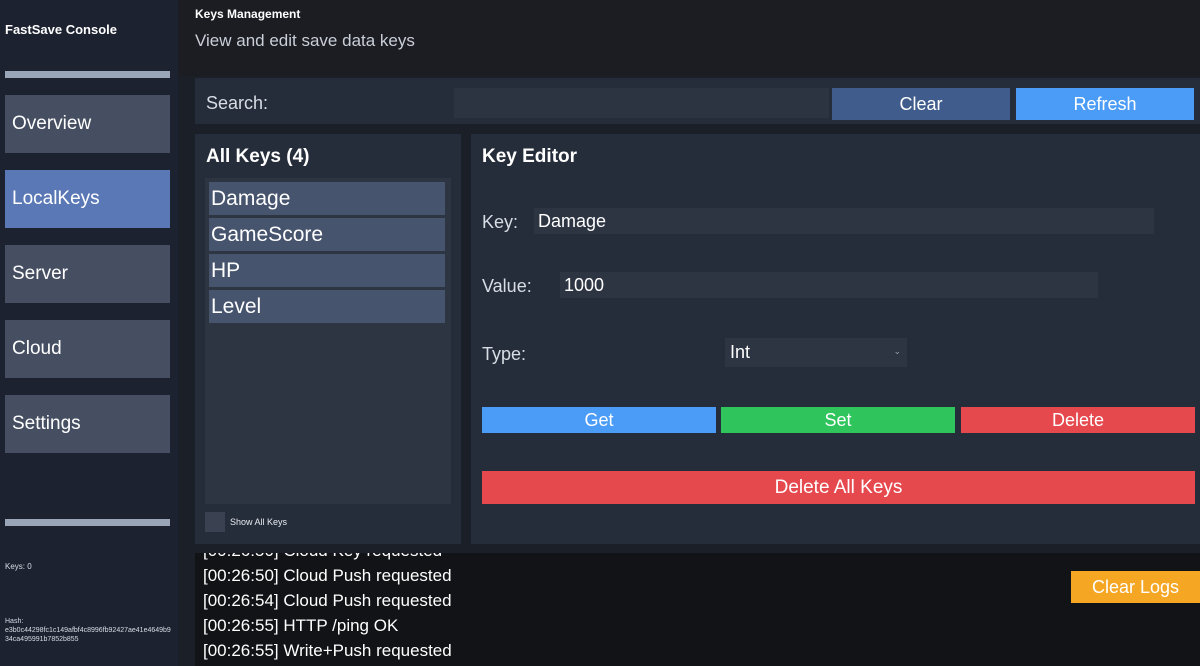  I want to click on show-all-keys-toggle: Show All Keys, so click(246, 522).